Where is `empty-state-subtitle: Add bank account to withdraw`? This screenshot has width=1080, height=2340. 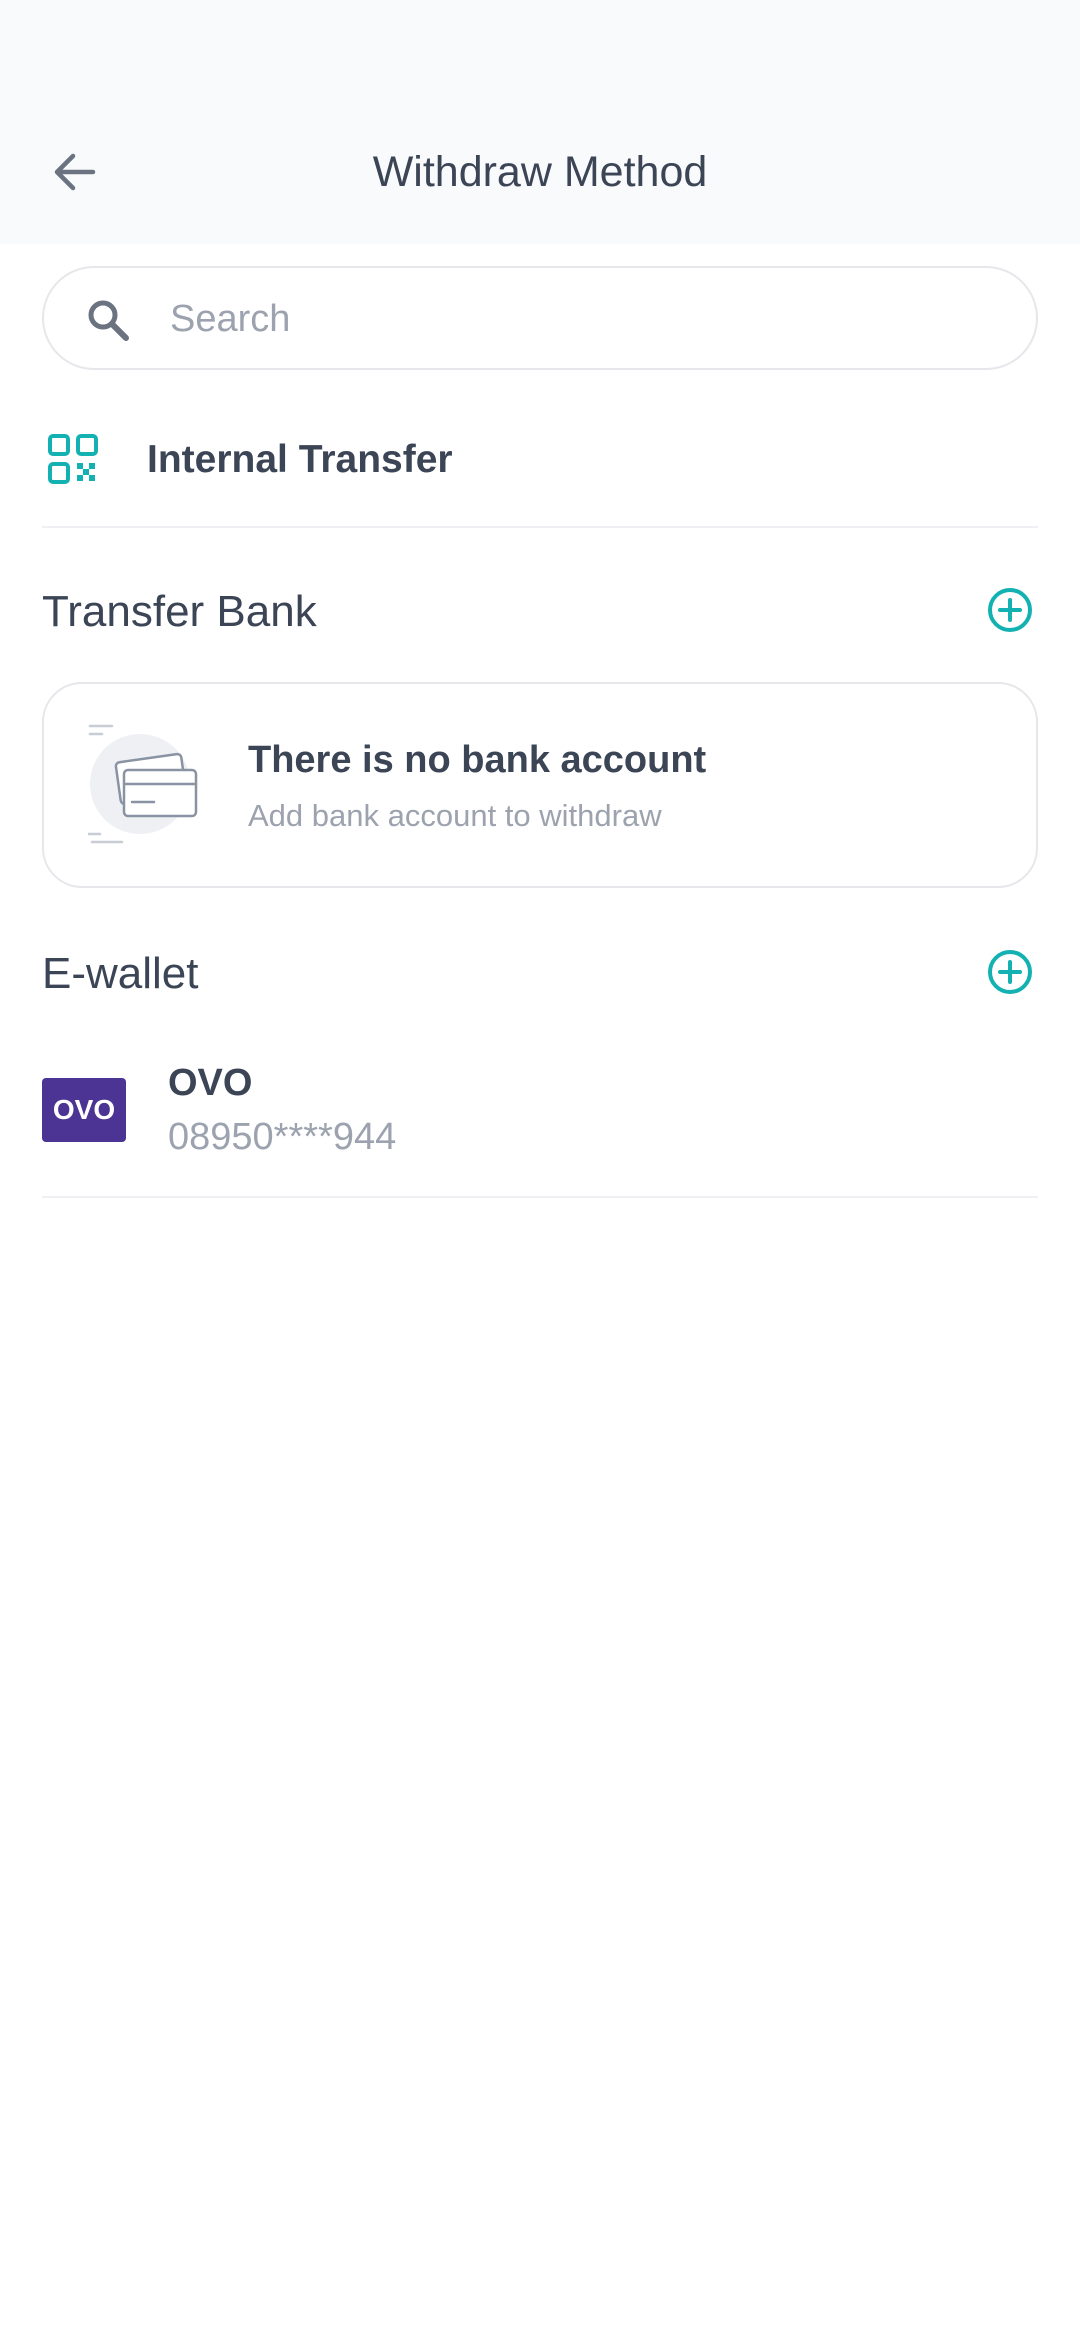
empty-state-subtitle: Add bank account to withdraw is located at coordinates (455, 815).